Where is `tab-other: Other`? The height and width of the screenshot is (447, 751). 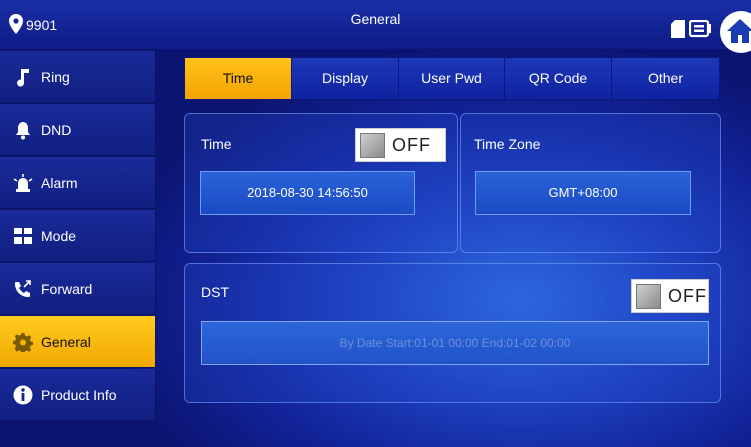 tab-other: Other is located at coordinates (665, 78).